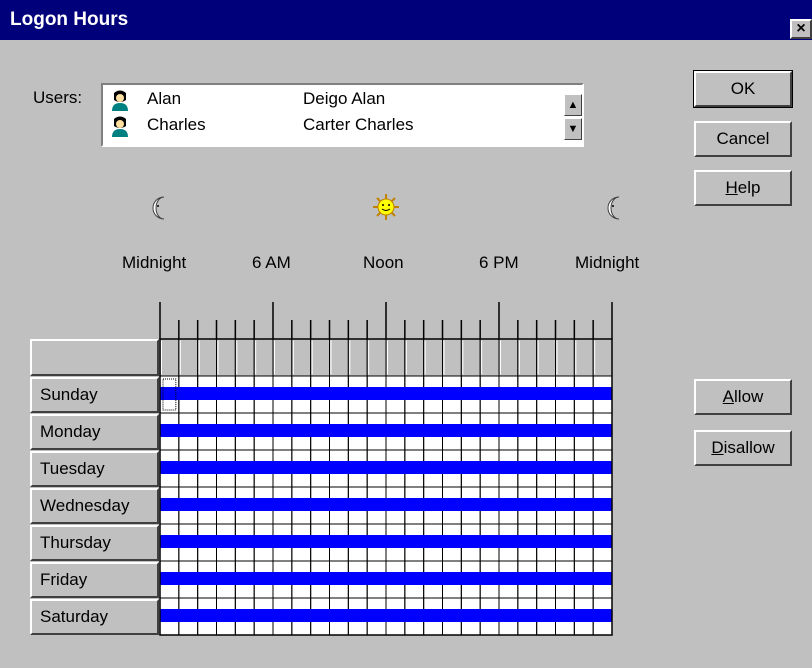  What do you see at coordinates (607, 262) in the screenshot?
I see `time-label-midnight-end: Midnight` at bounding box center [607, 262].